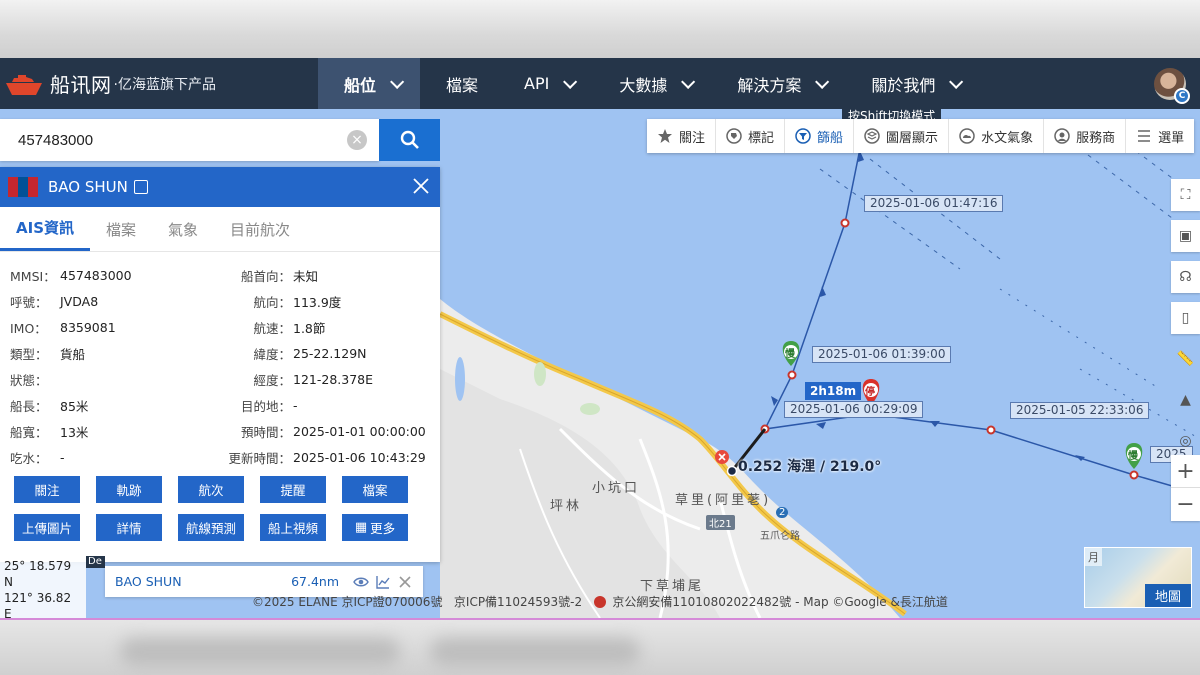  Describe the element at coordinates (361, 527) in the screenshot. I see `grid-icon: ▦` at that location.